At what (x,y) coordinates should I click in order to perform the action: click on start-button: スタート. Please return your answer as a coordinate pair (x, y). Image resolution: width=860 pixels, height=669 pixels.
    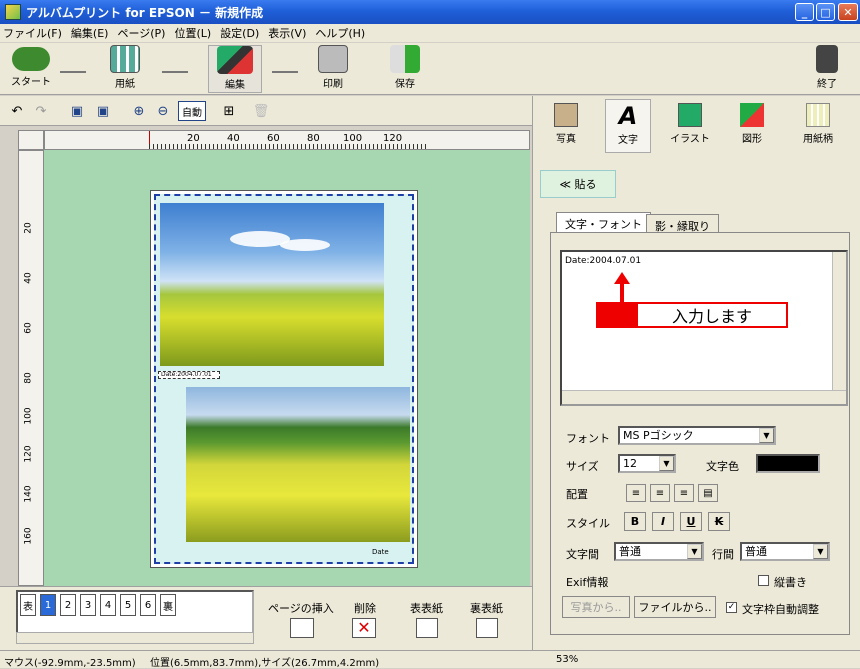
    Looking at the image, I should click on (31, 69).